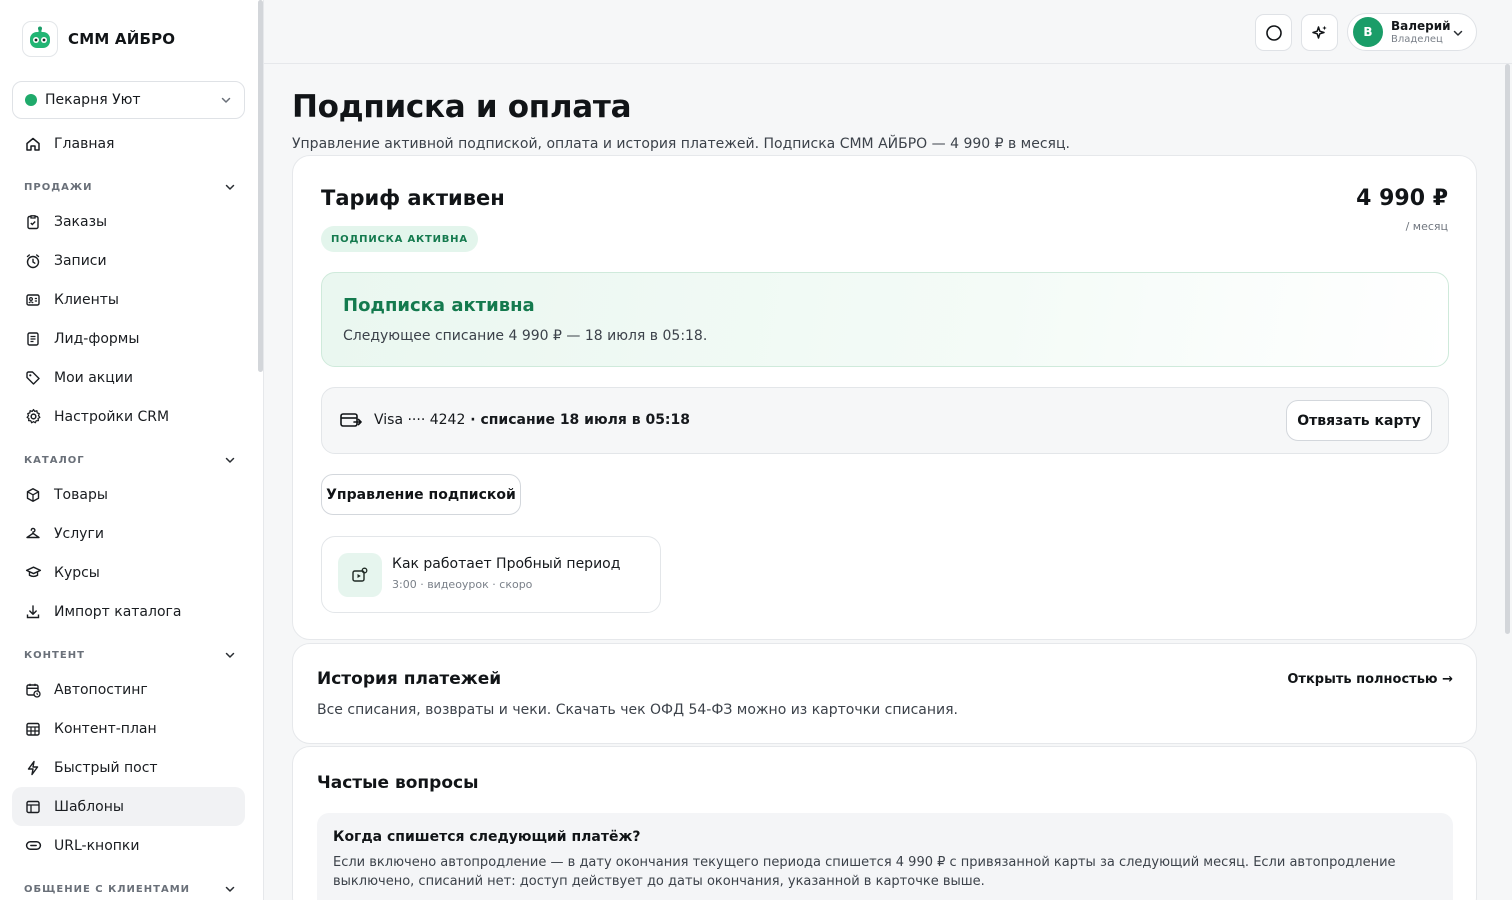 Image resolution: width=1512 pixels, height=900 pixels. What do you see at coordinates (54, 460) in the screenshot?
I see `sidebar-section-label: КАТАЛОГ` at bounding box center [54, 460].